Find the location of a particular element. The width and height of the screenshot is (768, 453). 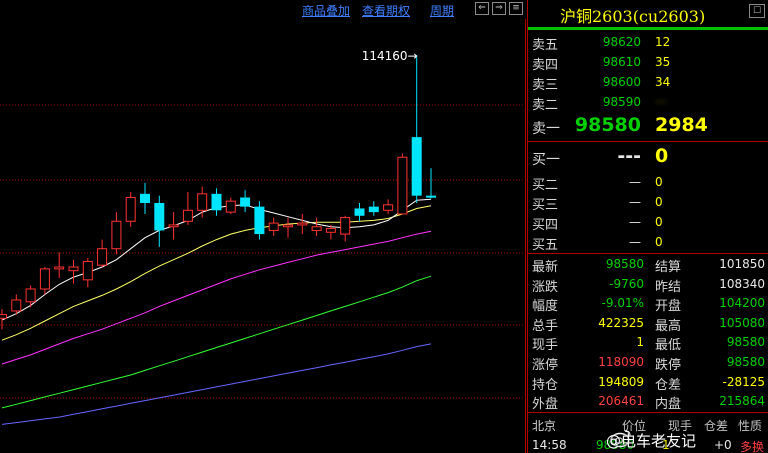

tick-col-oichange: 仓差 is located at coordinates (716, 426).